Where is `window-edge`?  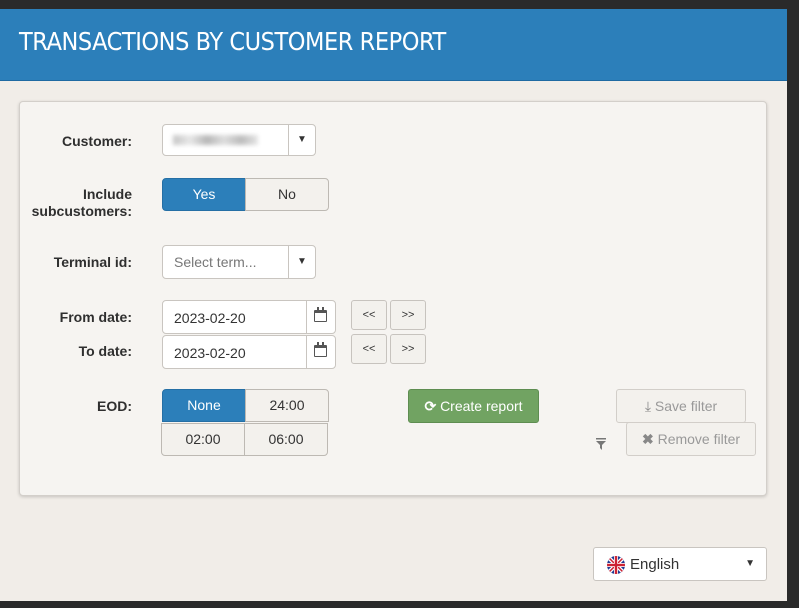 window-edge is located at coordinates (793, 305).